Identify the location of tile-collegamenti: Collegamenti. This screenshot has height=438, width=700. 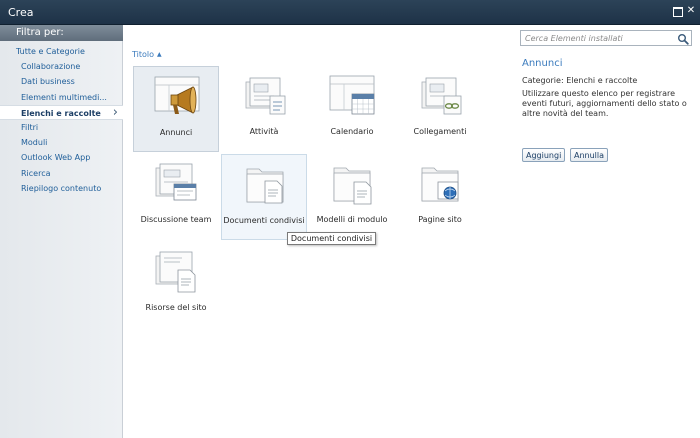
(440, 109).